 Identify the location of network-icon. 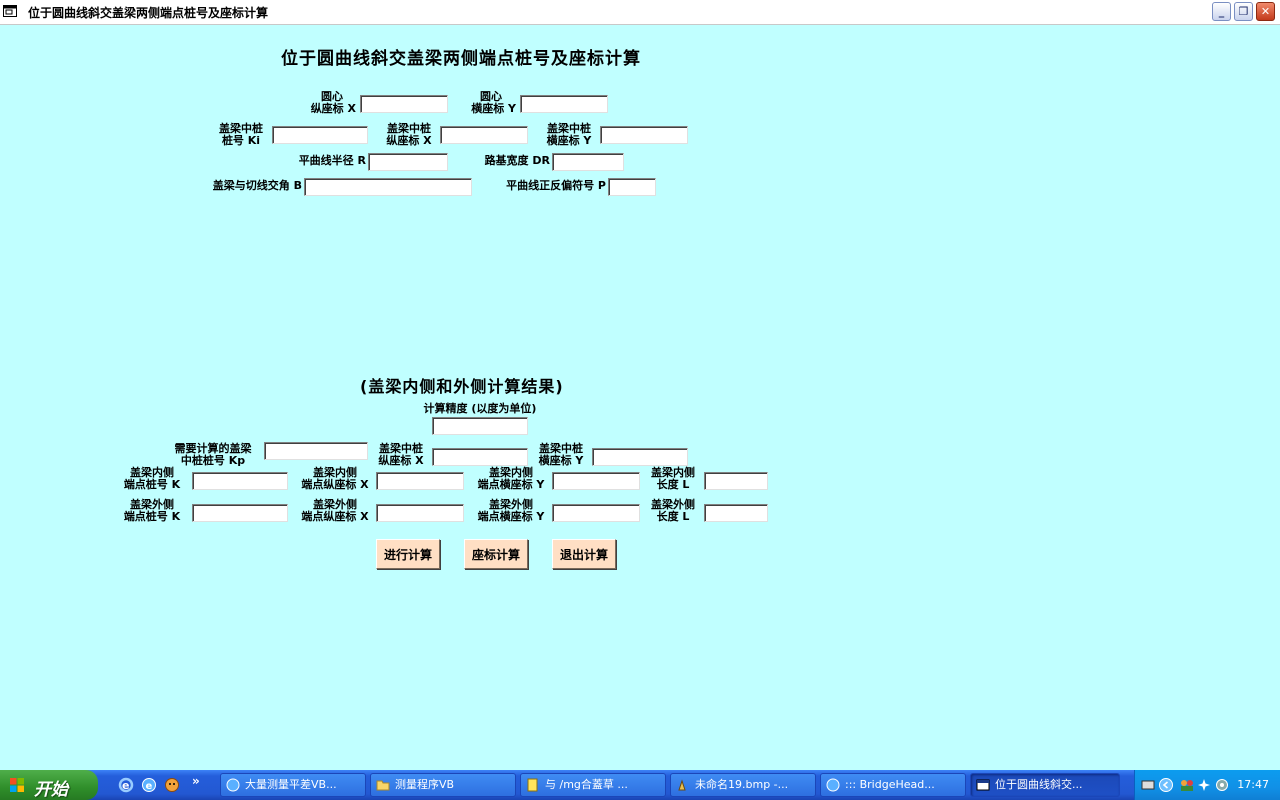
(1222, 785).